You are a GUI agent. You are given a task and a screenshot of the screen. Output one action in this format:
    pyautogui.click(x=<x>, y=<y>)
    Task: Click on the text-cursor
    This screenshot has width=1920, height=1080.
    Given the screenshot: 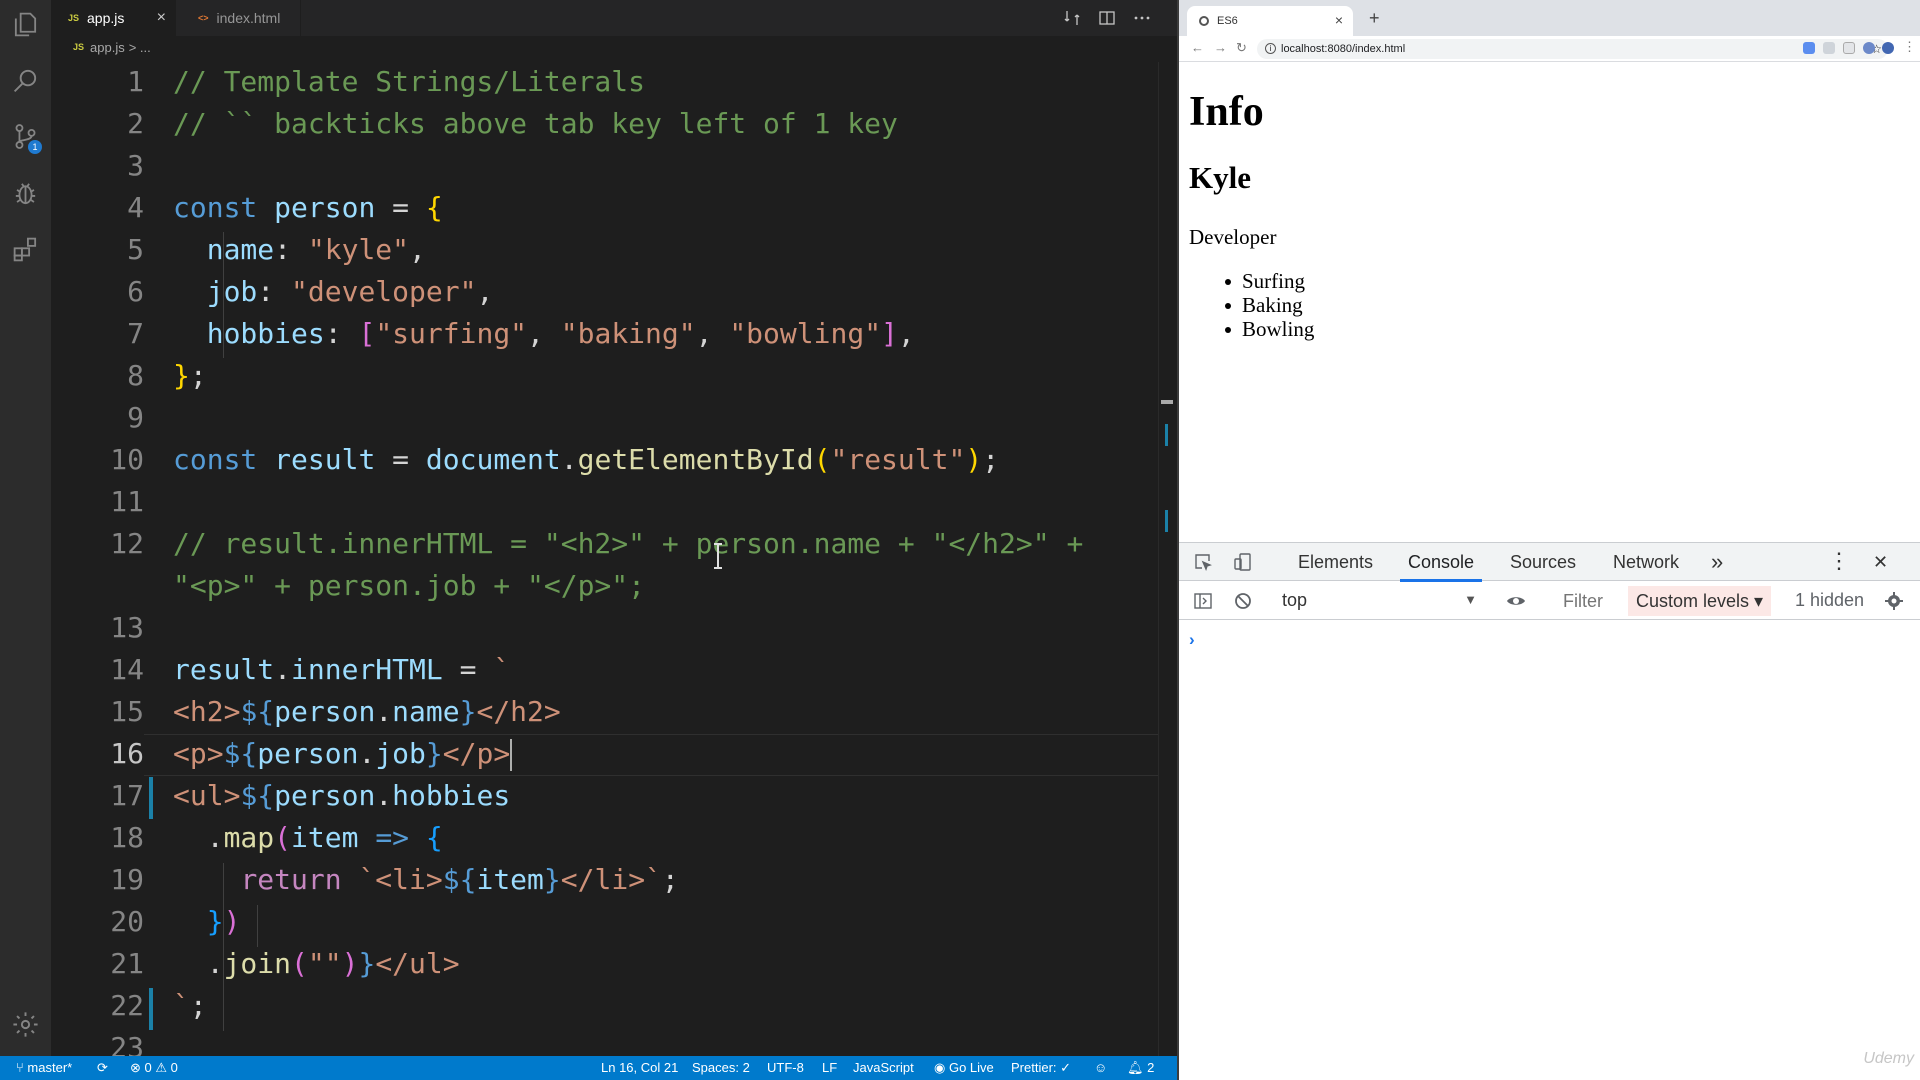 What is the action you would take?
    pyautogui.click(x=511, y=755)
    